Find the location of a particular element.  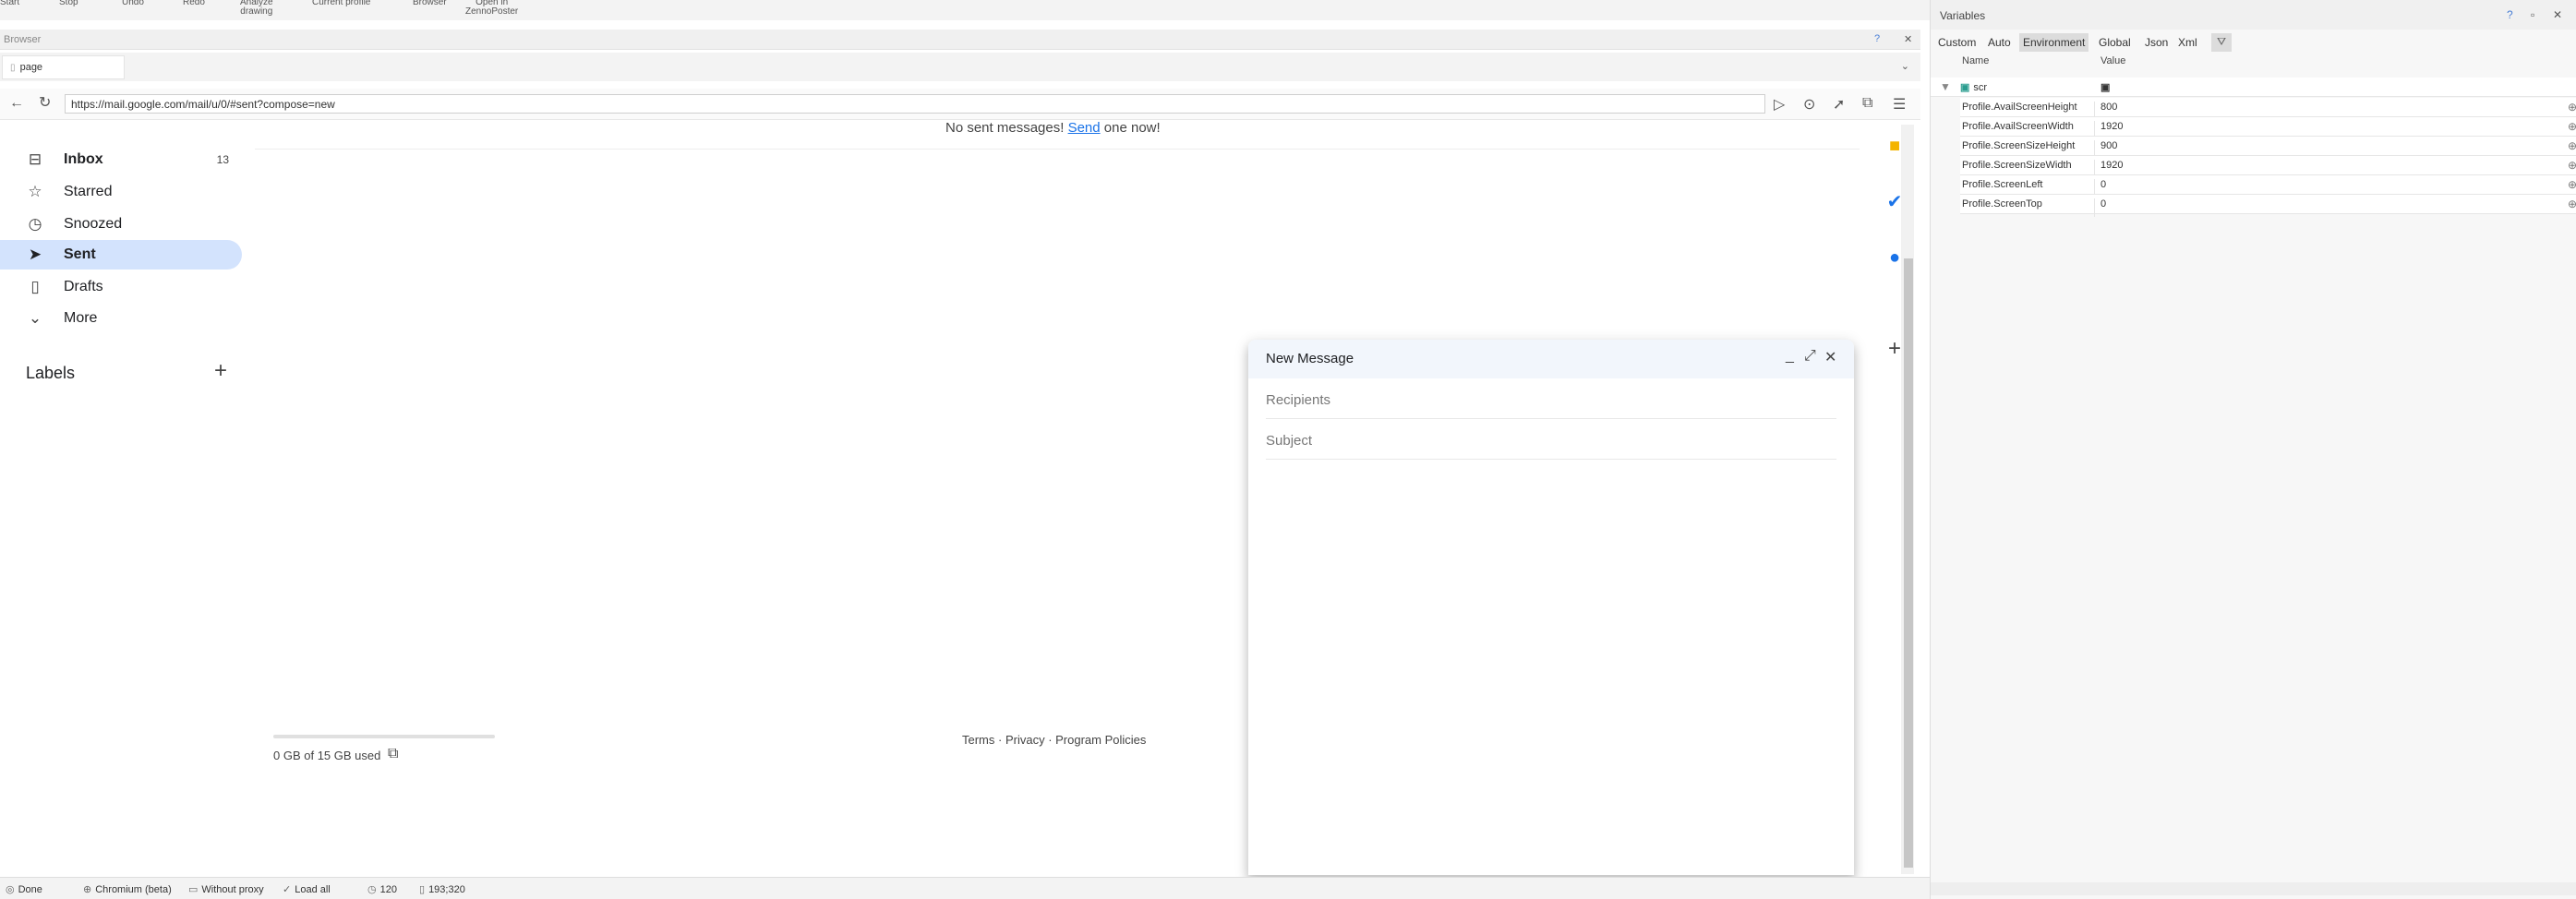

toolbar-undo-button: Undo is located at coordinates (133, 4).